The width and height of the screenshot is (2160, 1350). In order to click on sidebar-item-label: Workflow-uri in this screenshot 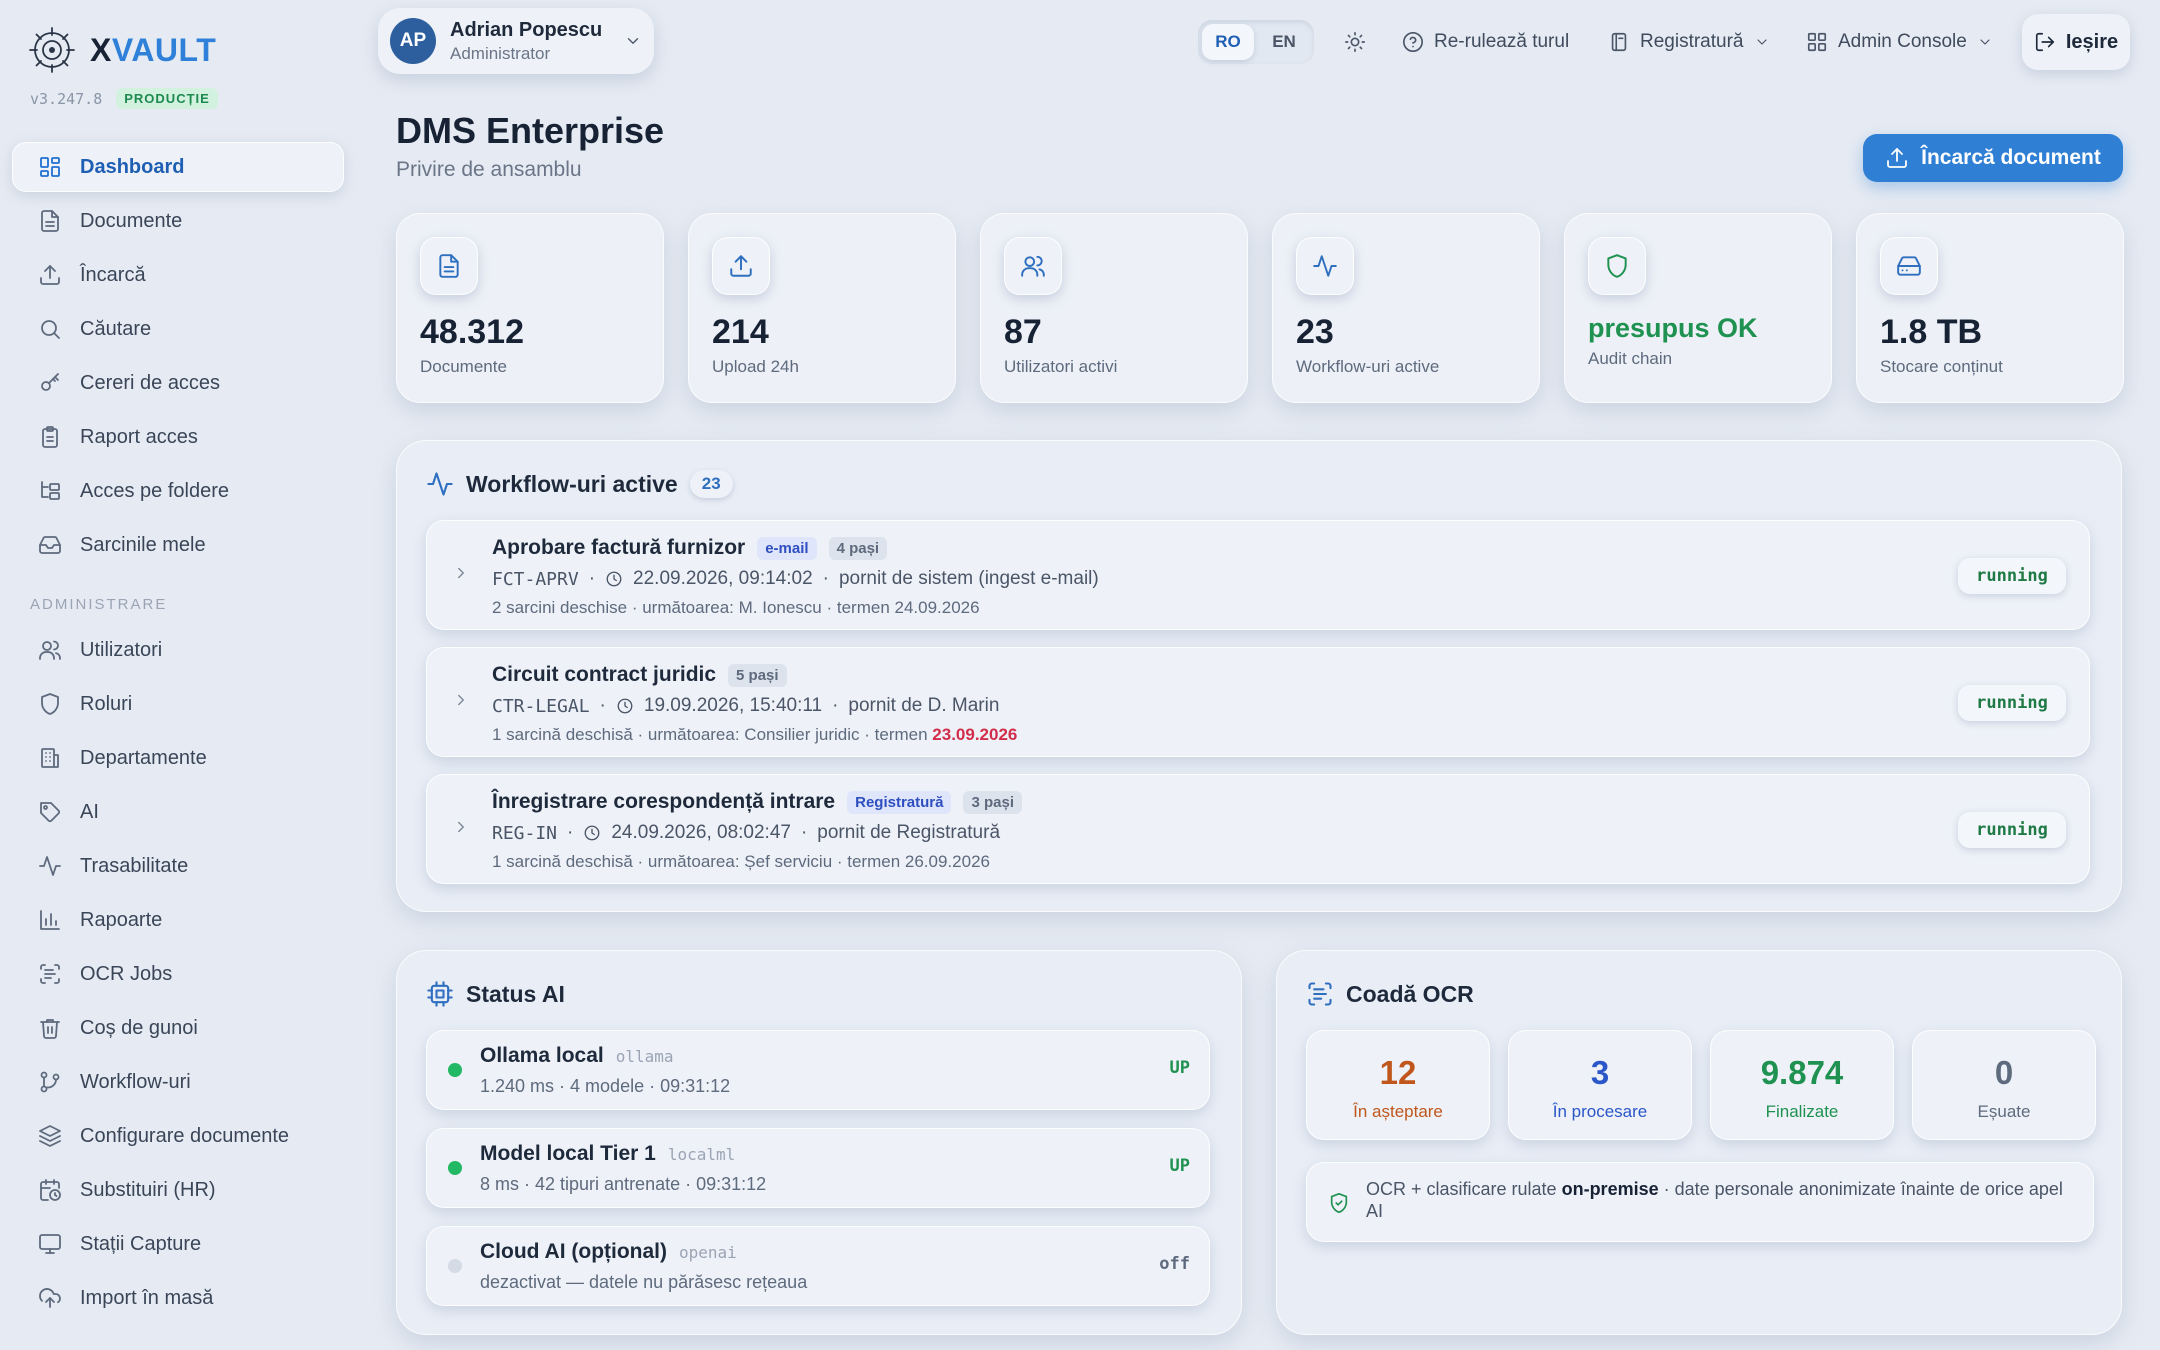, I will do `click(135, 1081)`.